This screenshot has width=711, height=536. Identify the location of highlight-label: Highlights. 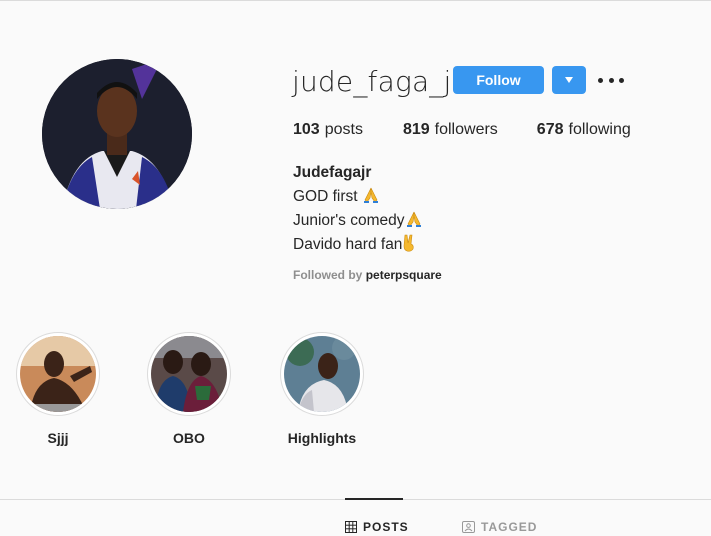
(322, 438).